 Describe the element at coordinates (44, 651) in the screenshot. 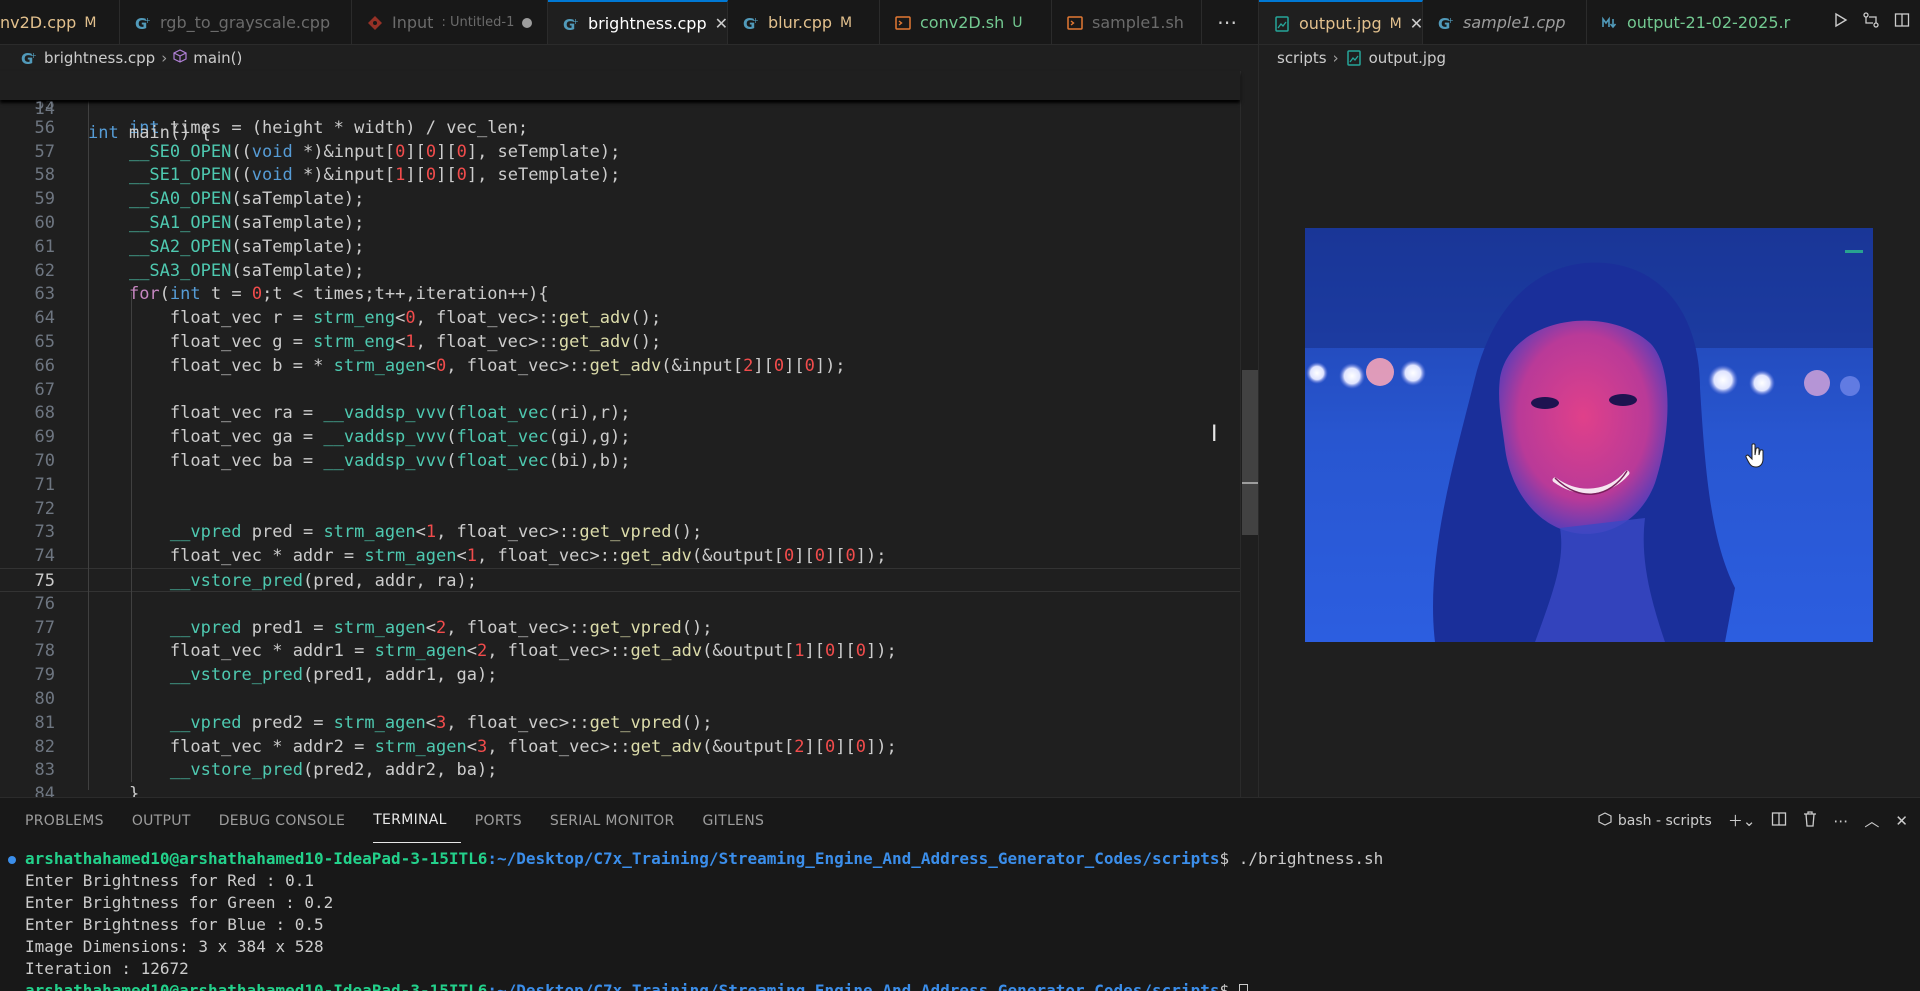

I see `line-number: 78` at that location.